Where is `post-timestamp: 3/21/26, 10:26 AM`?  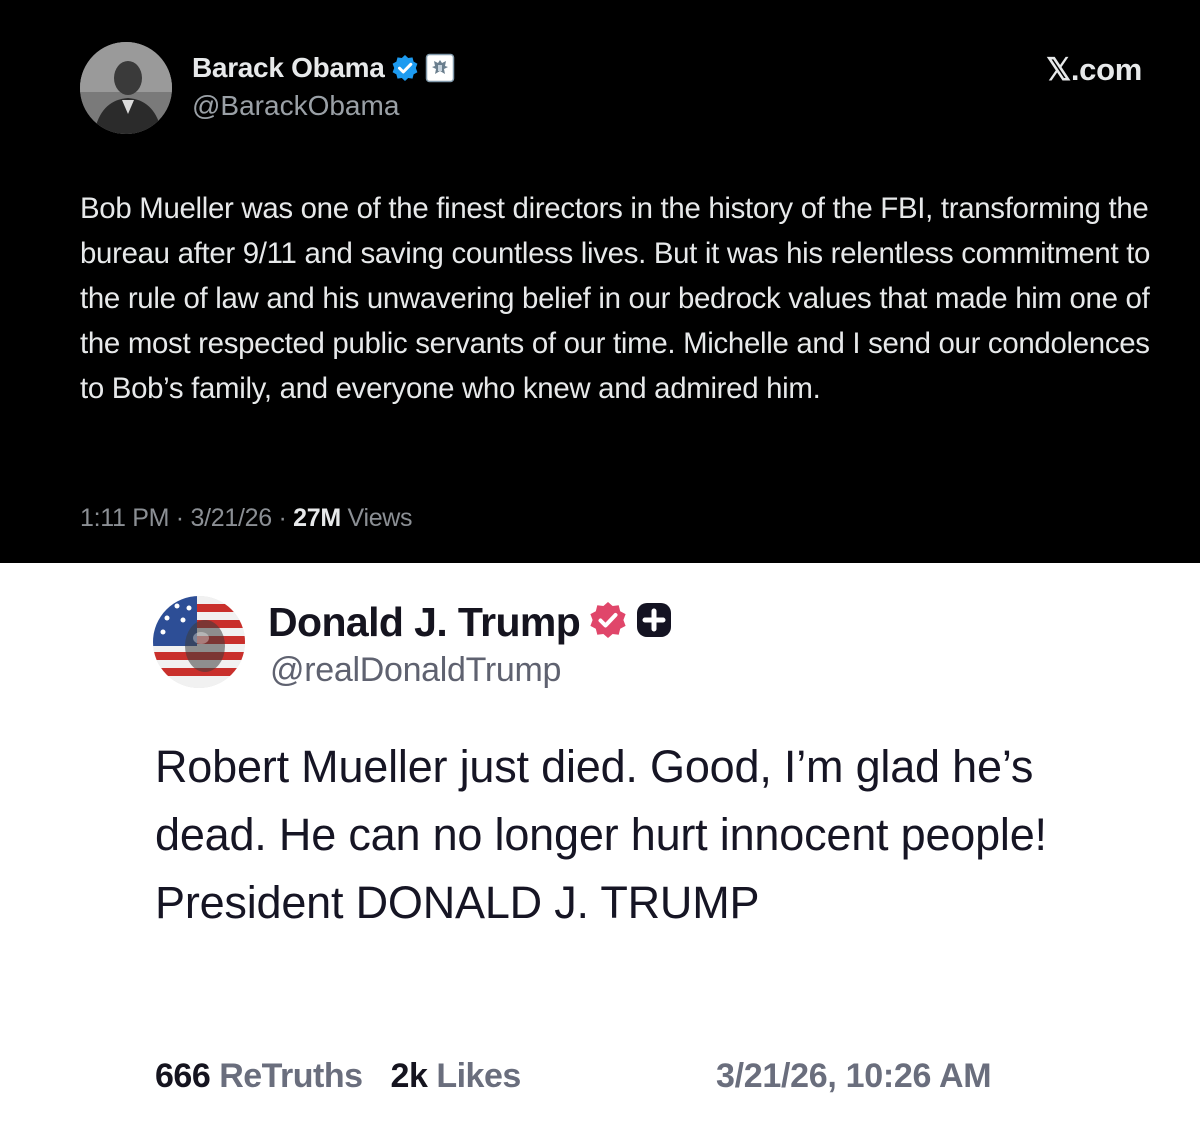 post-timestamp: 3/21/26, 10:26 AM is located at coordinates (854, 1076).